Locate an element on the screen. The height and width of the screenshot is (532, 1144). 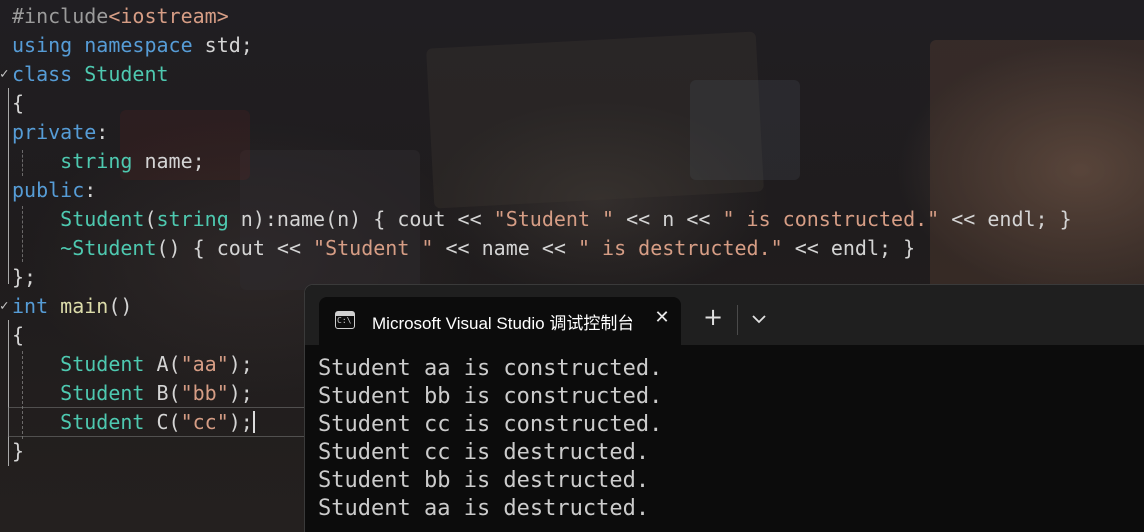
code-token: A( is located at coordinates (162, 364).